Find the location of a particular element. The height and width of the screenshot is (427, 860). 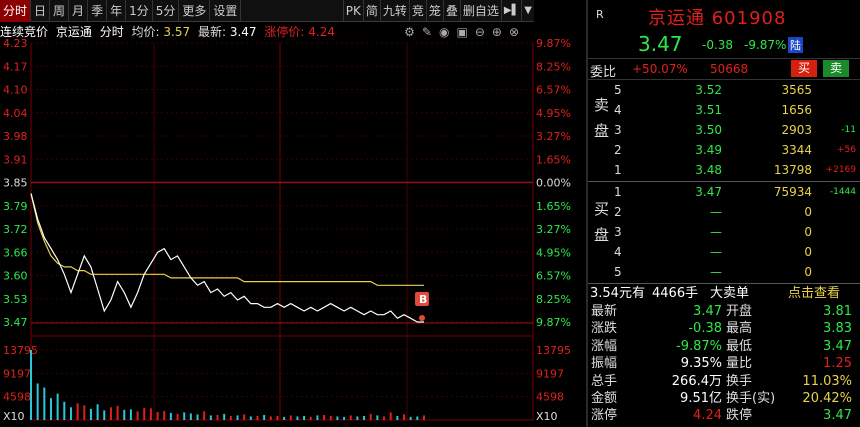

view-details-link: 点击查看 is located at coordinates (814, 294).